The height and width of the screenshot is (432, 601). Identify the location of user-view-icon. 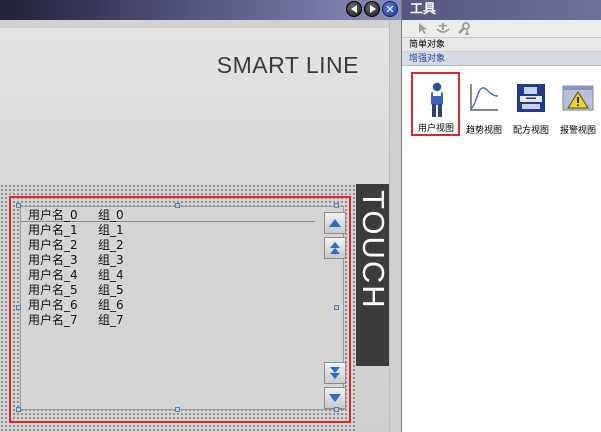
(437, 99).